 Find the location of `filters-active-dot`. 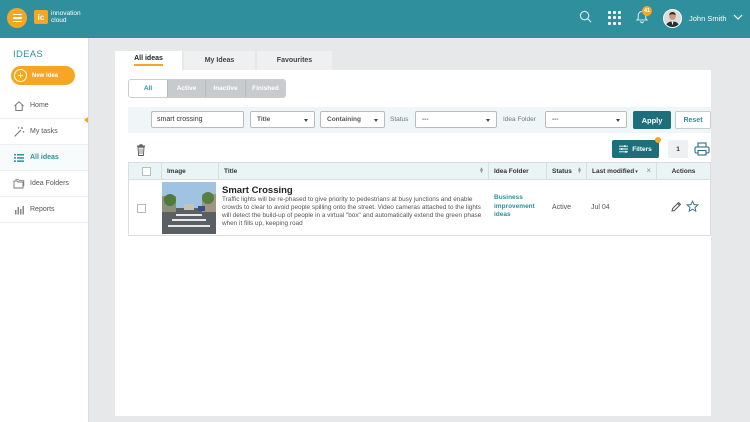

filters-active-dot is located at coordinates (658, 140).